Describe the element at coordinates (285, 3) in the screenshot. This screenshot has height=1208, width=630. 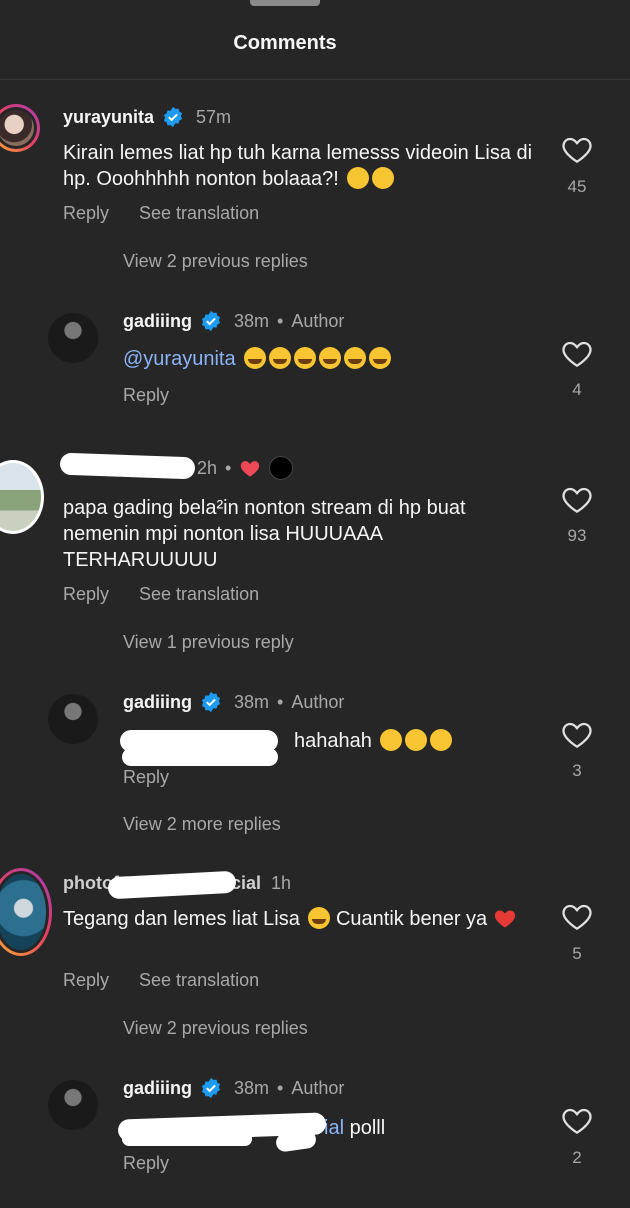
I see `drag-handle` at that location.